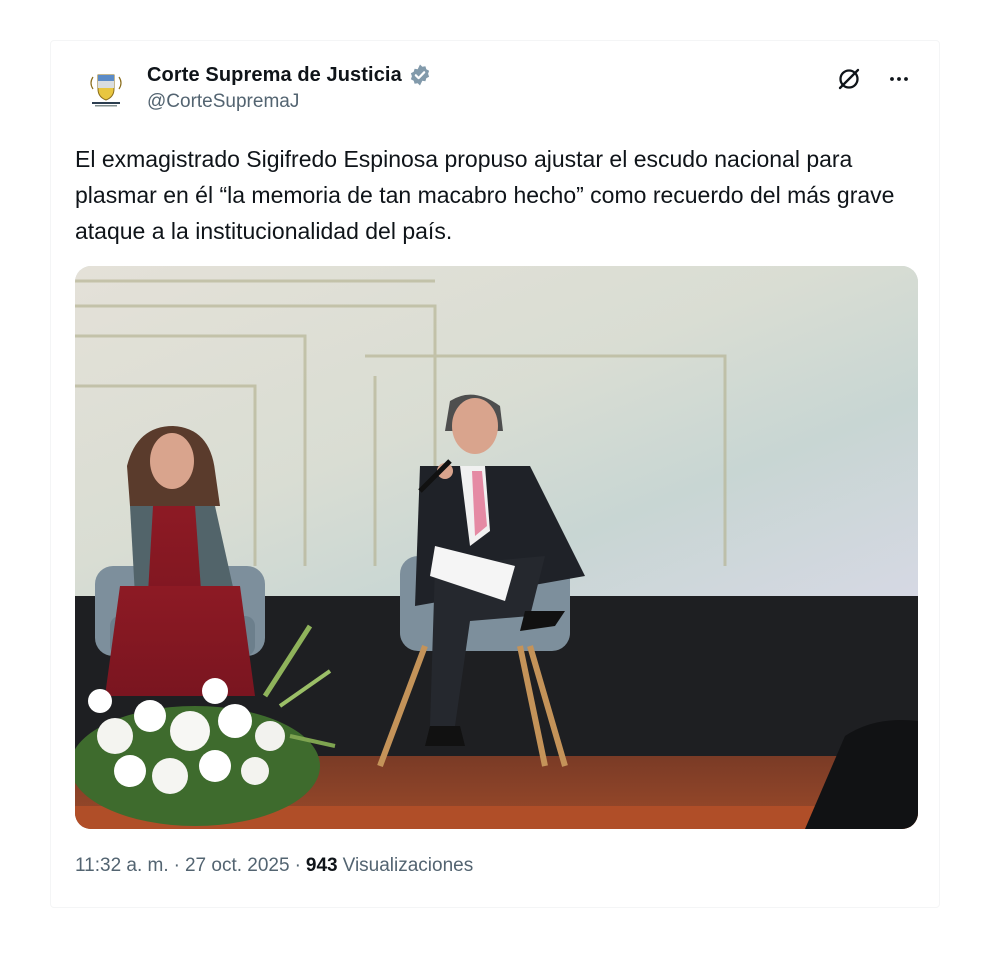  I want to click on tweet-time: 11:32 a. m., so click(122, 866).